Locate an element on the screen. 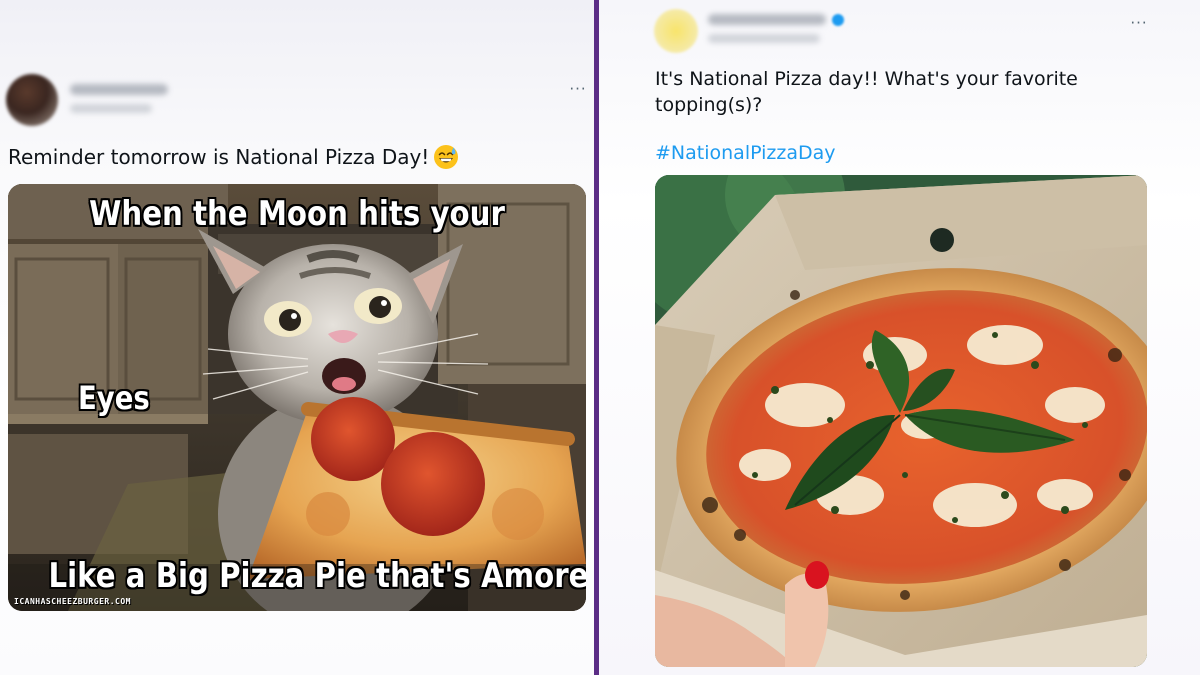 Image resolution: width=1200 pixels, height=675 pixels. right-more-options-icon: ··· is located at coordinates (1139, 23).